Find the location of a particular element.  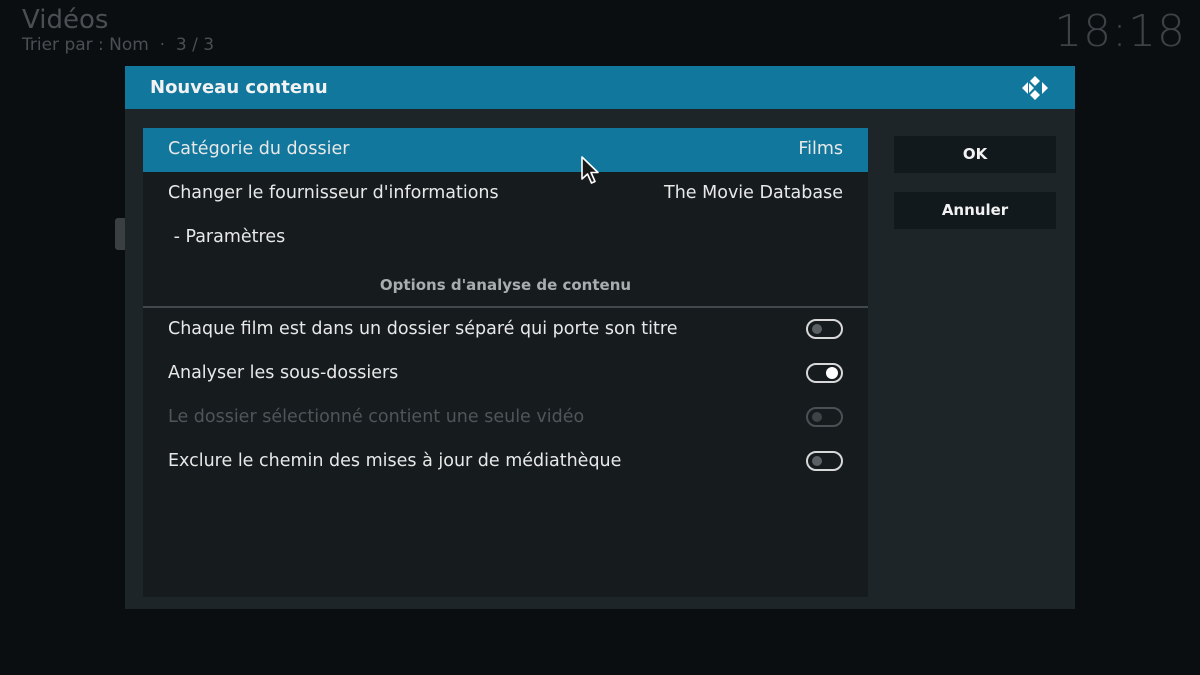

row-value: The Movie Database is located at coordinates (753, 193).